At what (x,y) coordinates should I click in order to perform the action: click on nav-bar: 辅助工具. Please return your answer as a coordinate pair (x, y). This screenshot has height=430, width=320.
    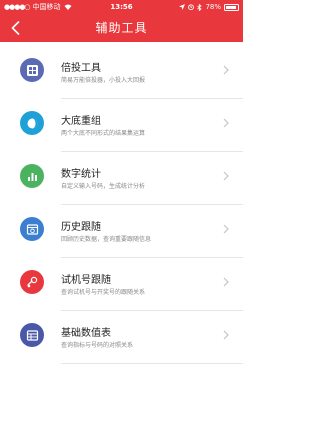
    Looking at the image, I should click on (121, 28).